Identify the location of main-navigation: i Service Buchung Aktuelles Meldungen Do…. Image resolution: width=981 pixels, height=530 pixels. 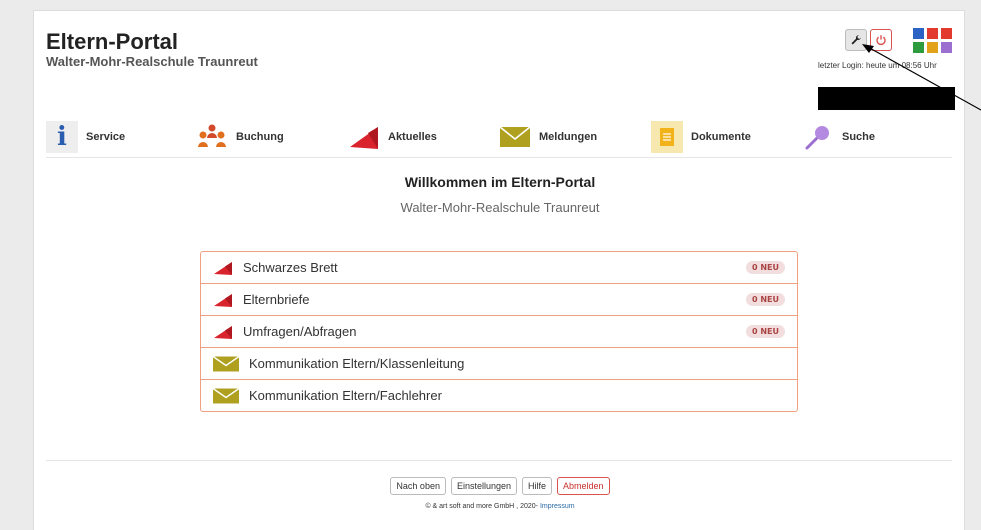
(499, 138).